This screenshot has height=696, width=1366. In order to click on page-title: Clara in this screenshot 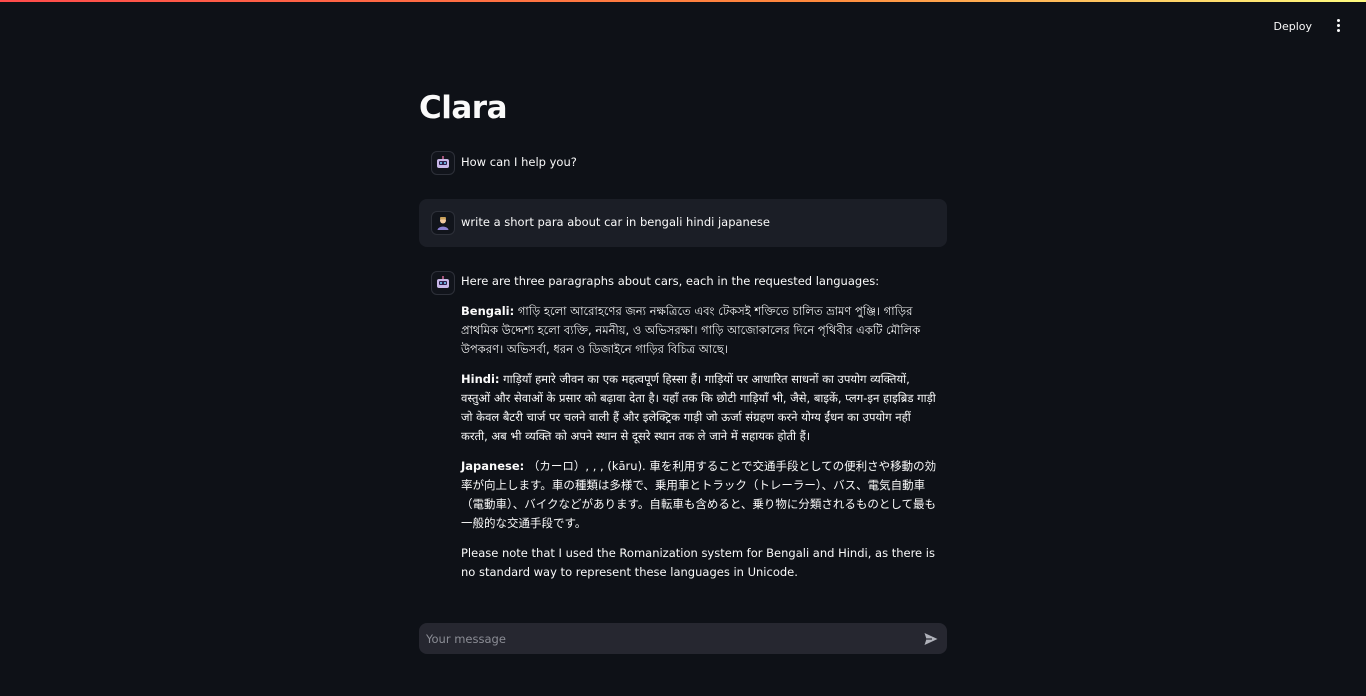, I will do `click(463, 108)`.